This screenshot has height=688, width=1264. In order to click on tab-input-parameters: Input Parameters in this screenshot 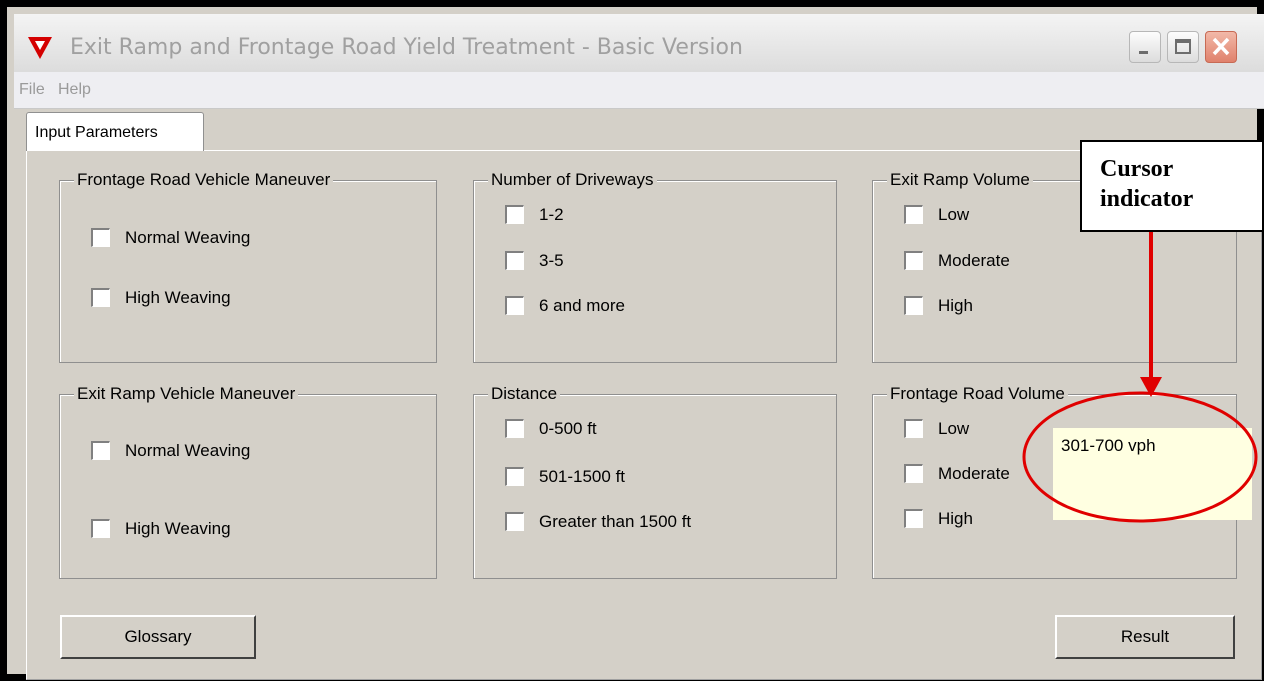, I will do `click(115, 131)`.